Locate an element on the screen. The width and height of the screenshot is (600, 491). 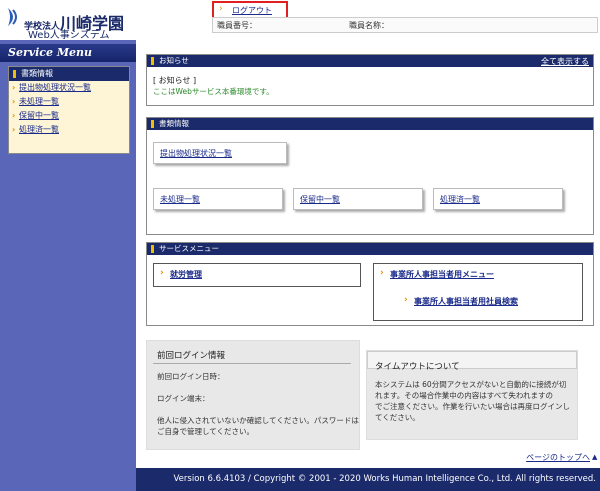
notice-title-text: お知らせ is located at coordinates (174, 60).